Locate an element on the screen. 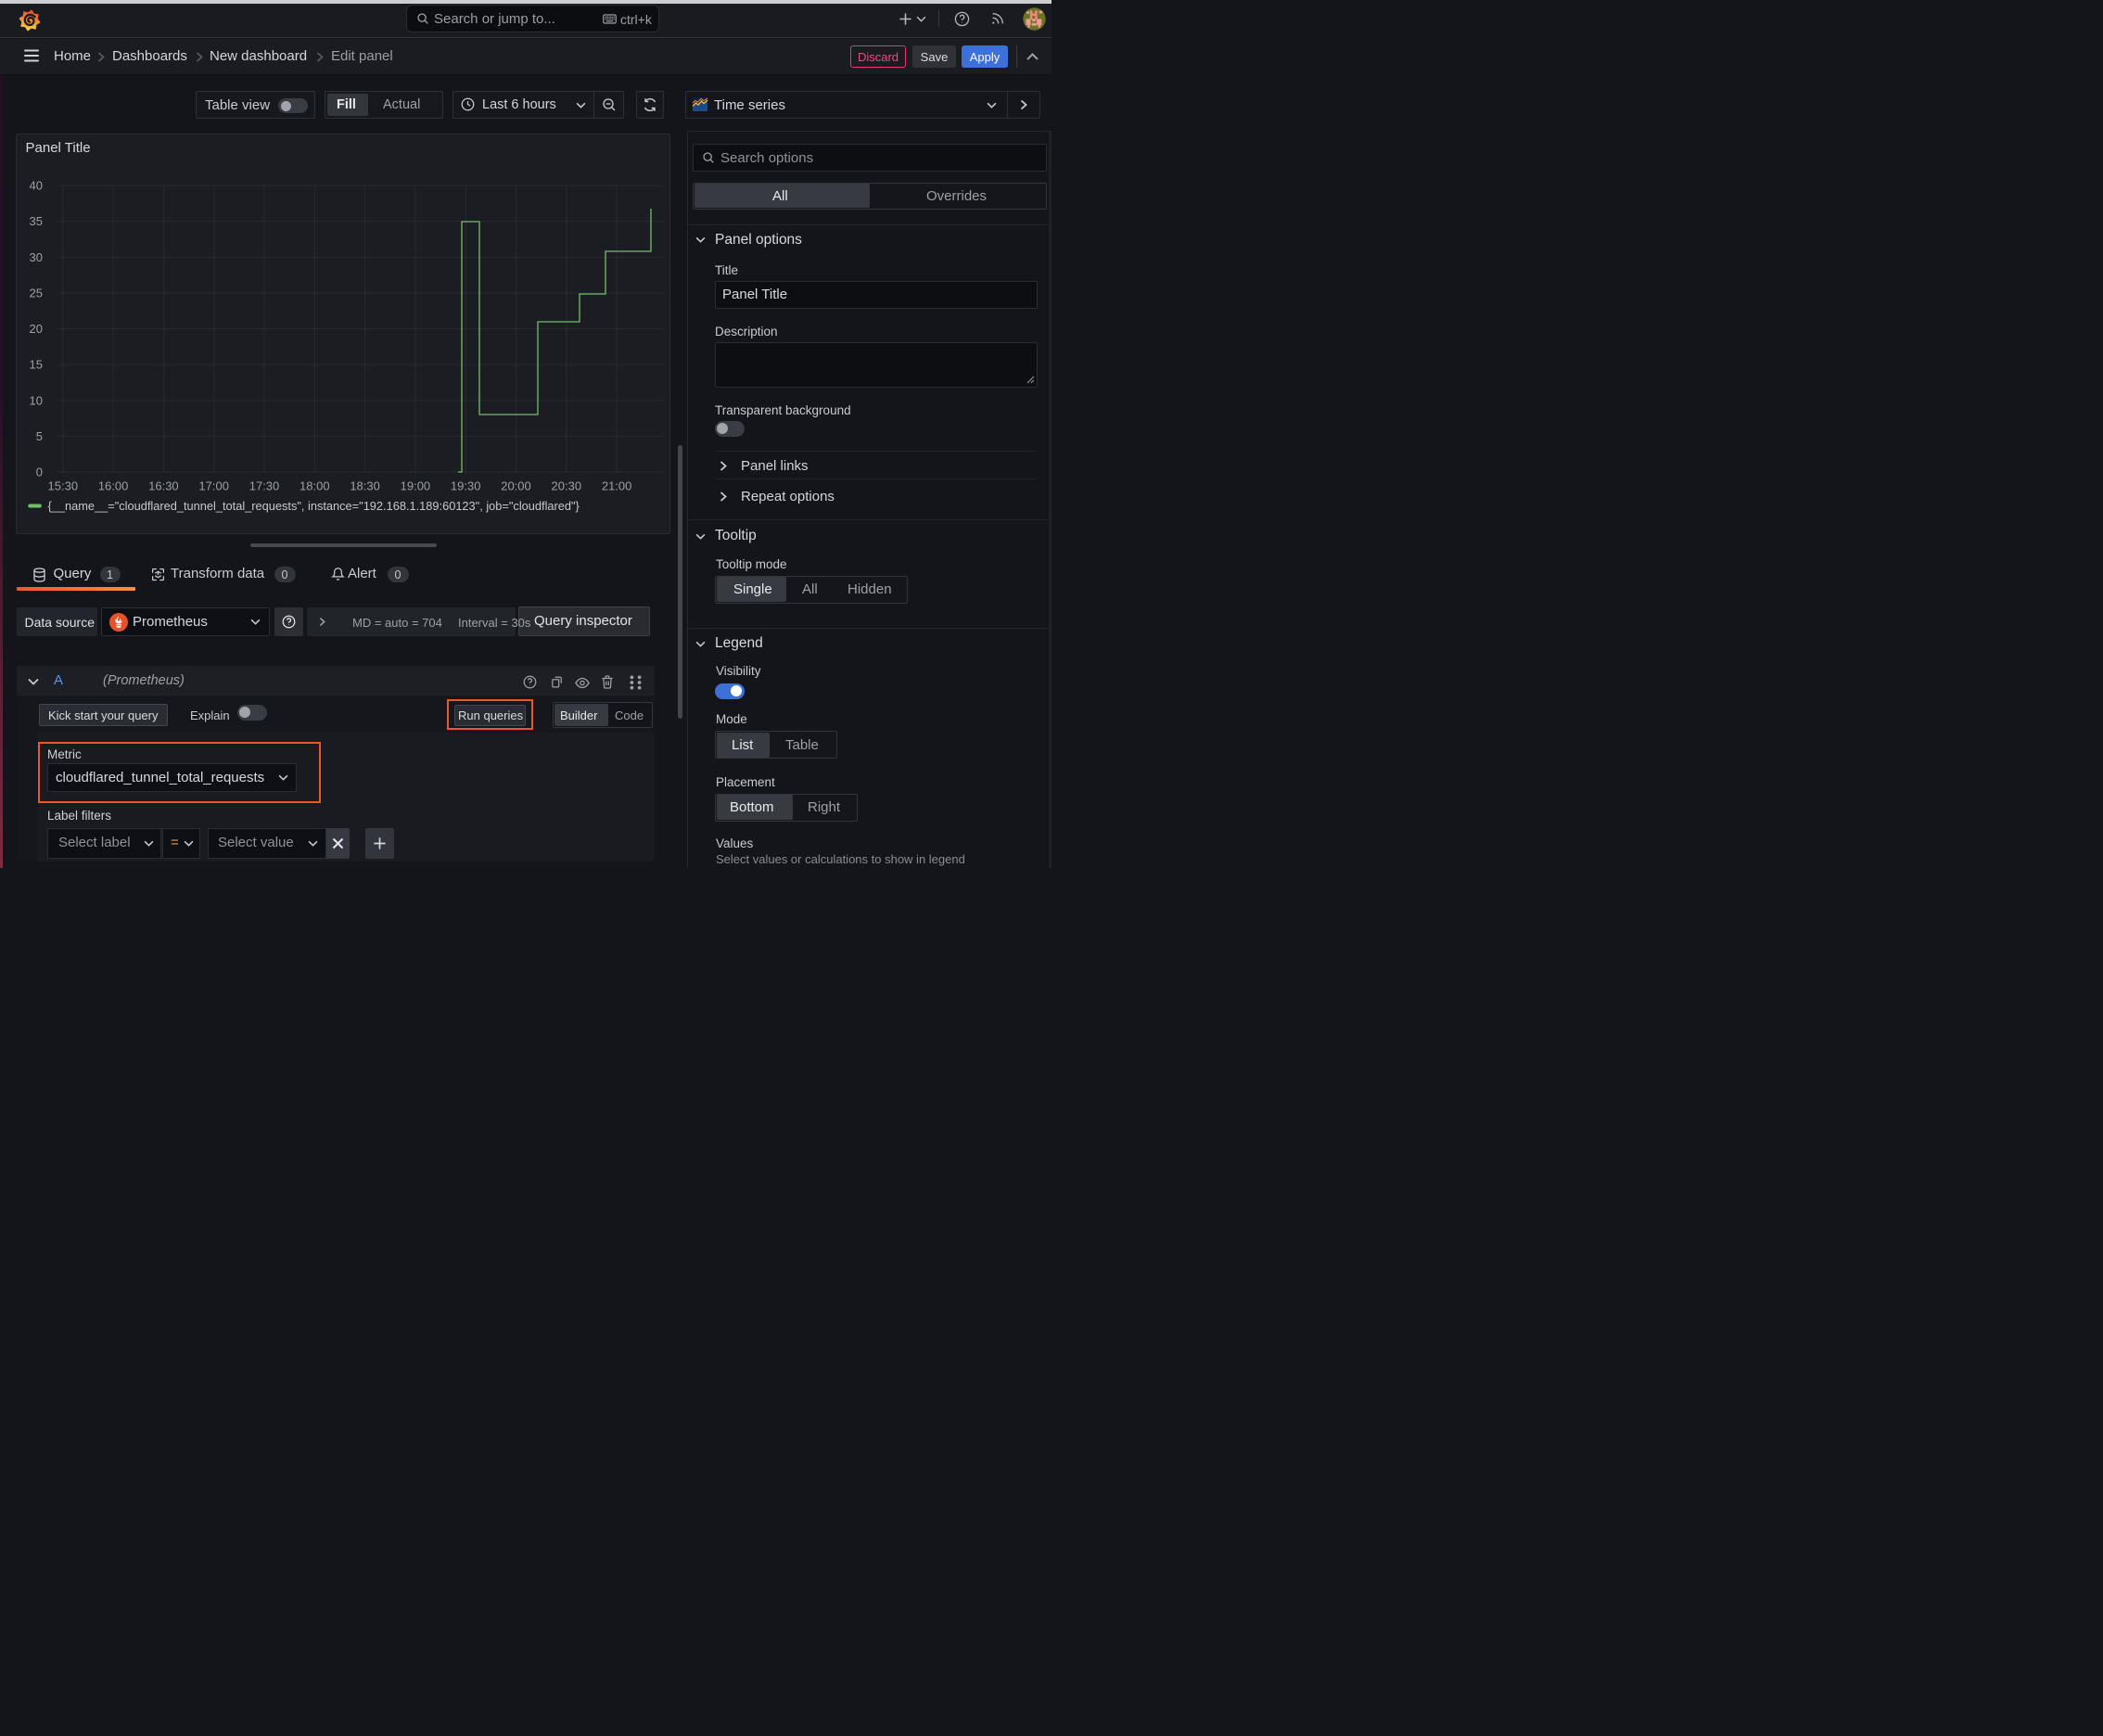 This screenshot has height=1736, width=2103. svg-text: 20:30 is located at coordinates (567, 486).